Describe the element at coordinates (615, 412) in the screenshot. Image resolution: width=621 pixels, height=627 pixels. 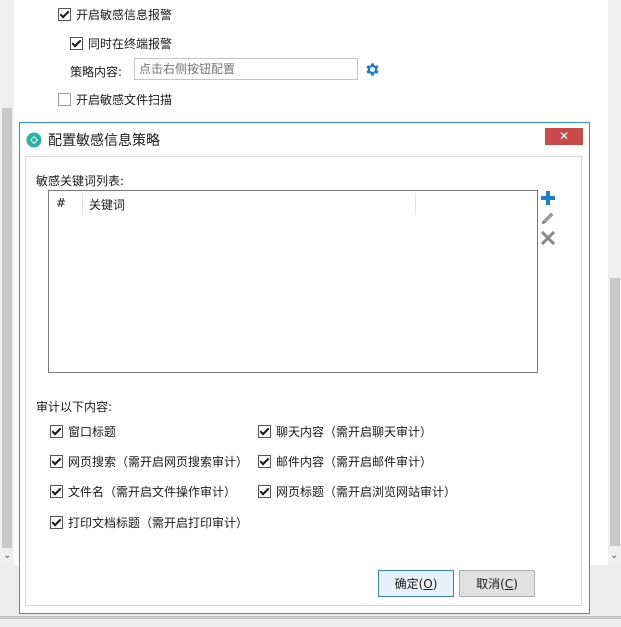
I see `right-scrollbar-thumb` at that location.